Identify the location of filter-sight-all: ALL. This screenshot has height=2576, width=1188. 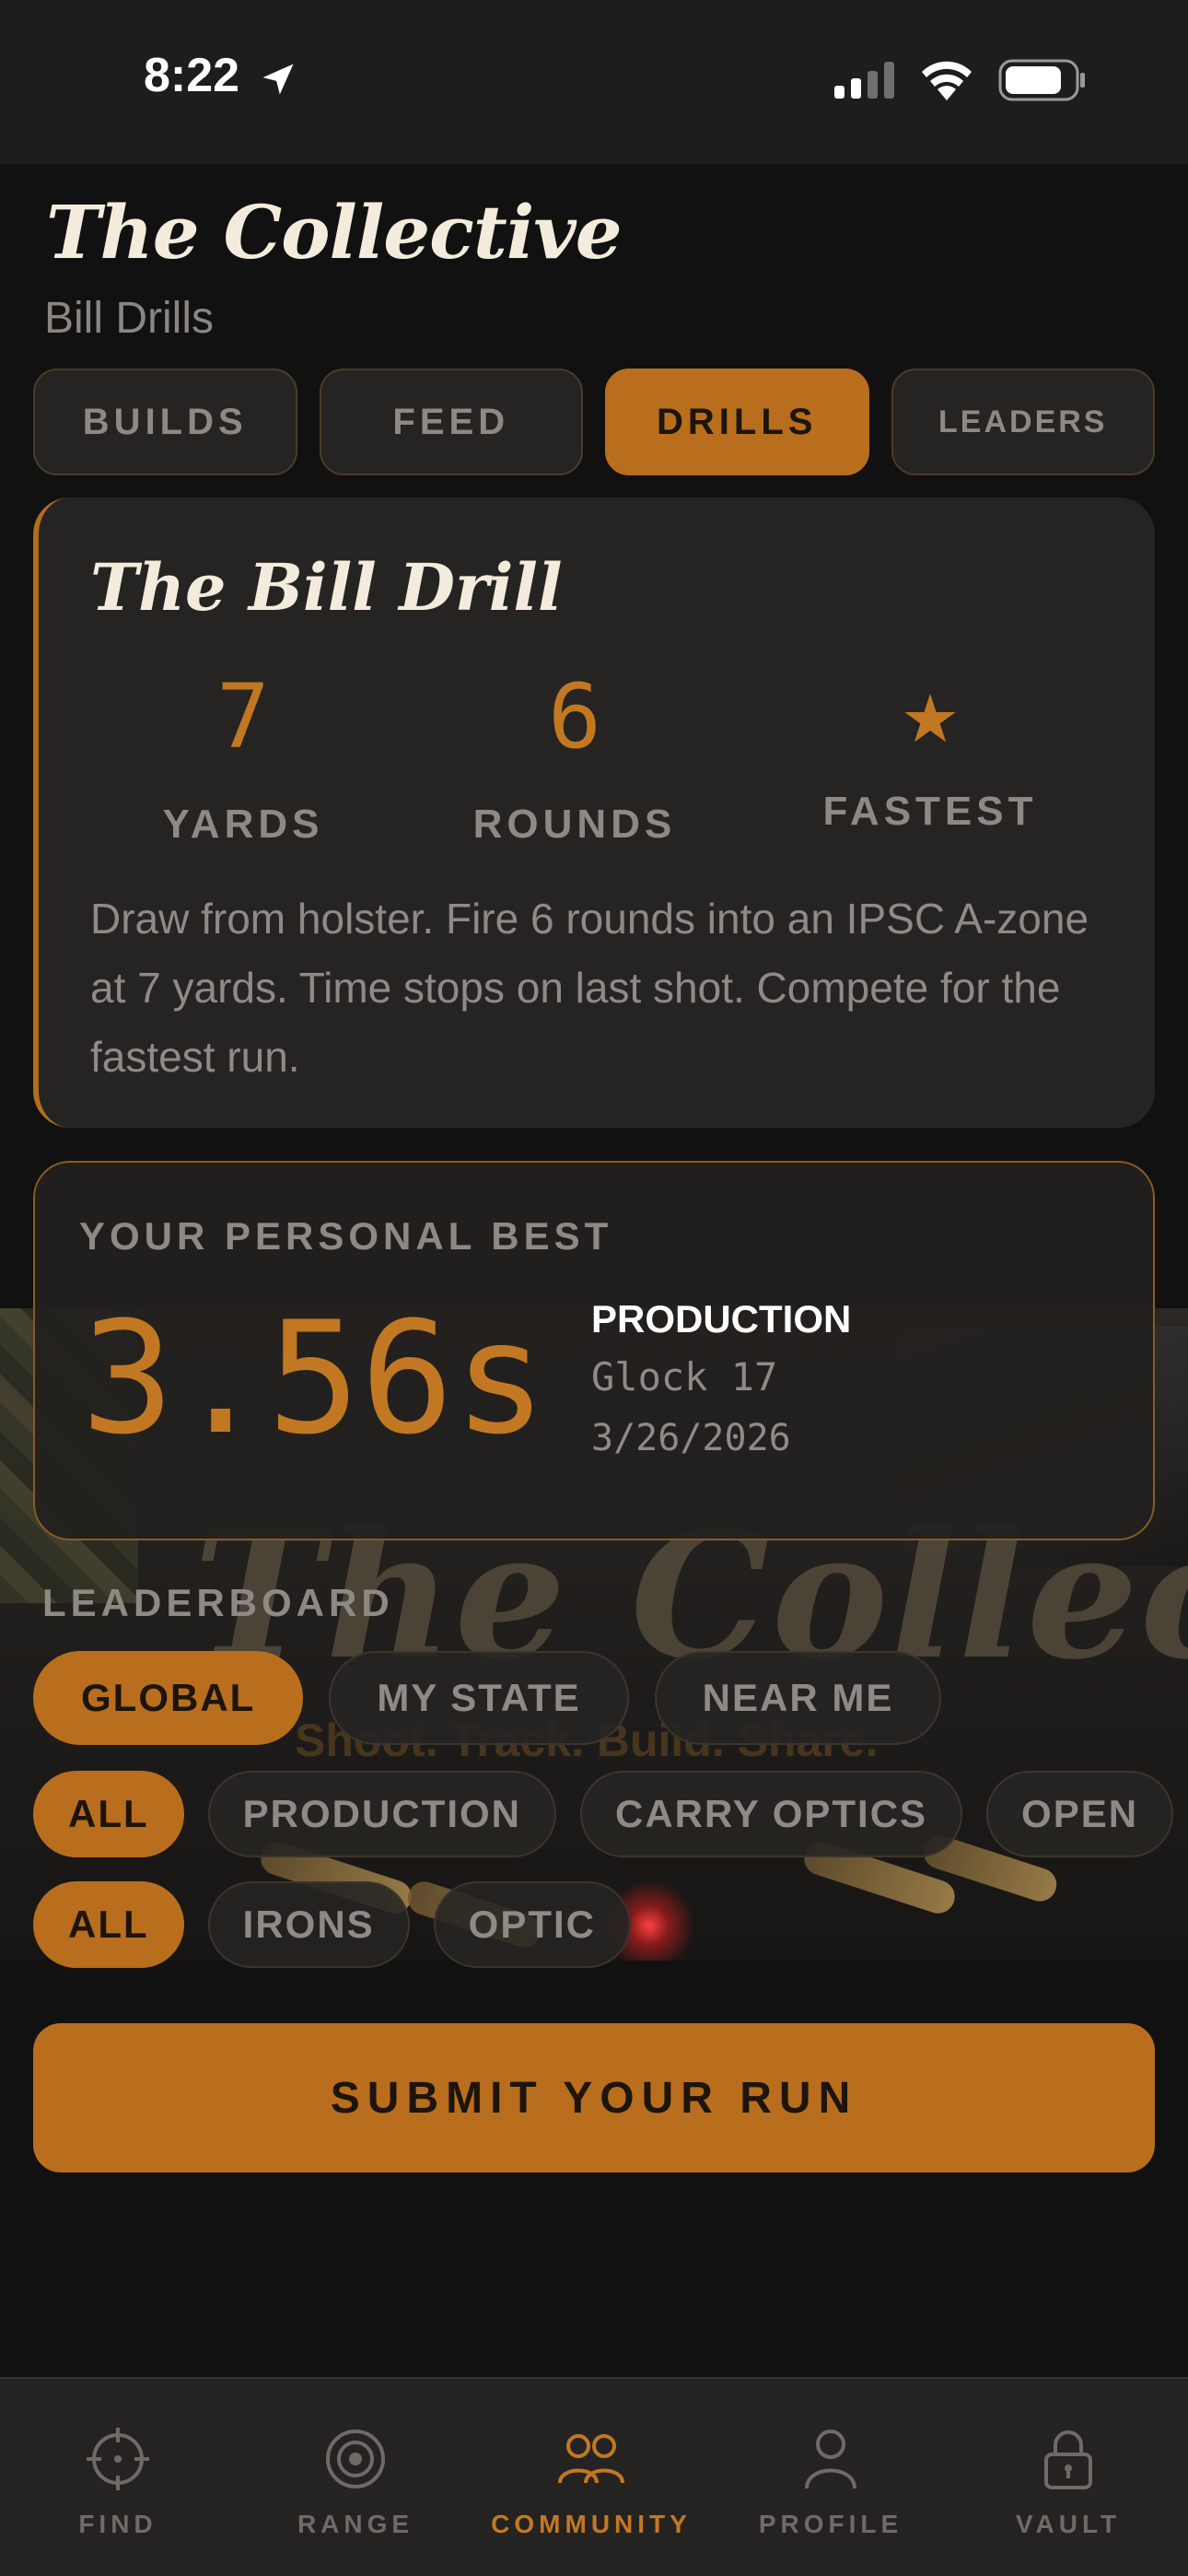
(108, 1924).